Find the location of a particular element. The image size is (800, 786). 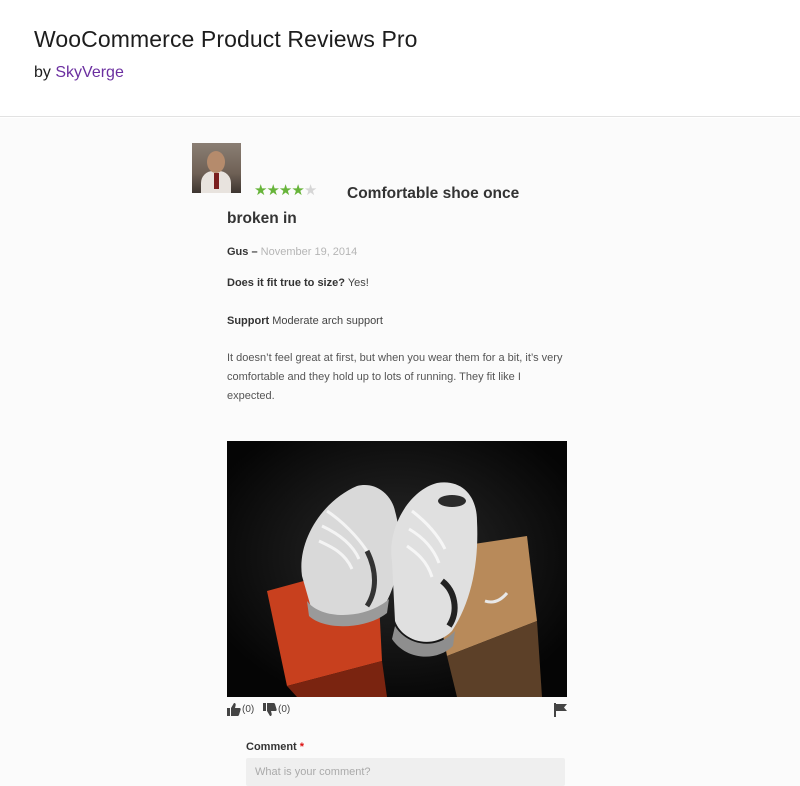

answer-value: Yes! is located at coordinates (358, 283).